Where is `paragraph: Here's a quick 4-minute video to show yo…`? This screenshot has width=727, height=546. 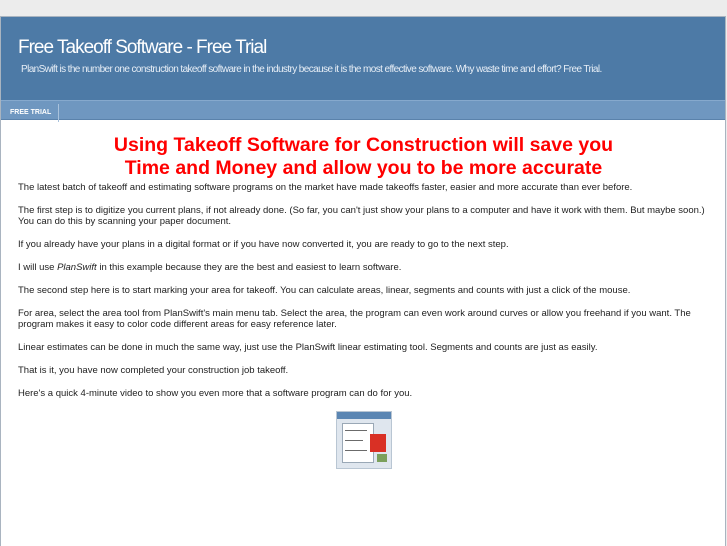
paragraph: Here's a quick 4-minute video to show yo… is located at coordinates (215, 393).